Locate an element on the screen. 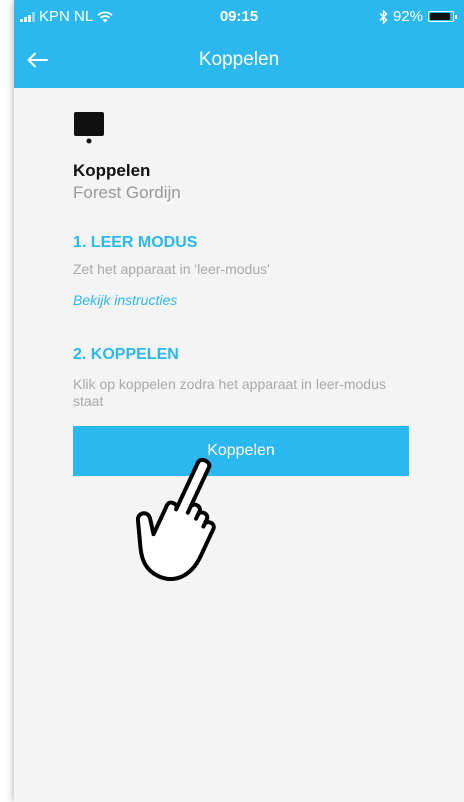  pair-button: Koppelen is located at coordinates (241, 451).